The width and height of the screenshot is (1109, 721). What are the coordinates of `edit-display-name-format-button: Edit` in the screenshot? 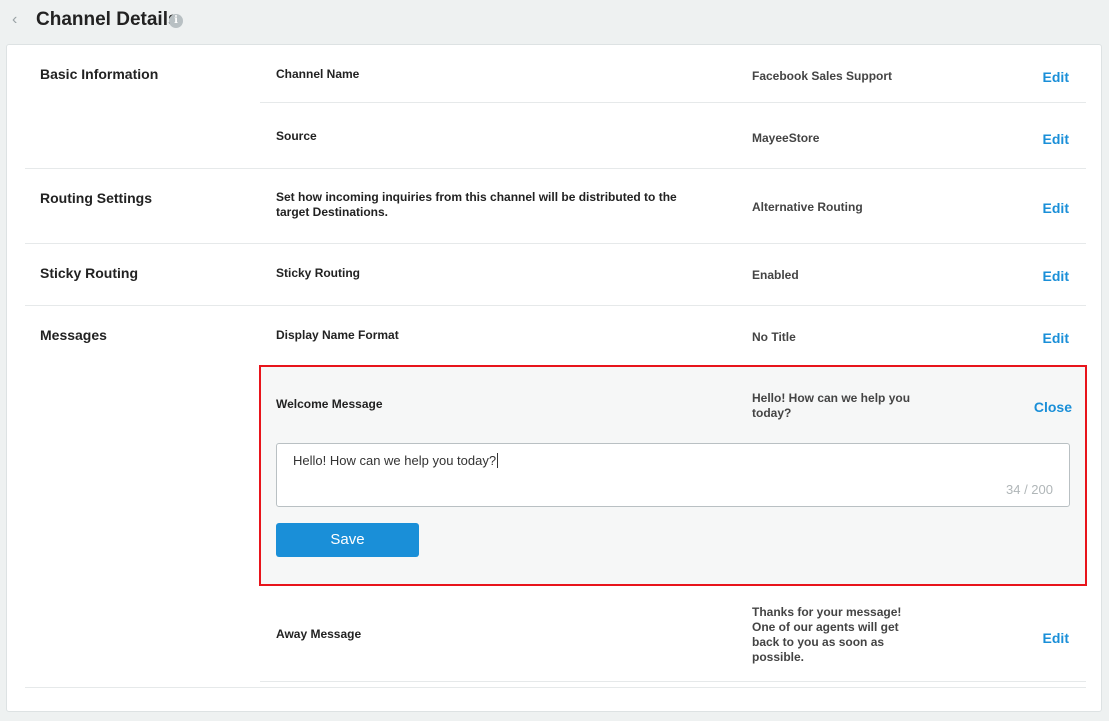 It's located at (1056, 338).